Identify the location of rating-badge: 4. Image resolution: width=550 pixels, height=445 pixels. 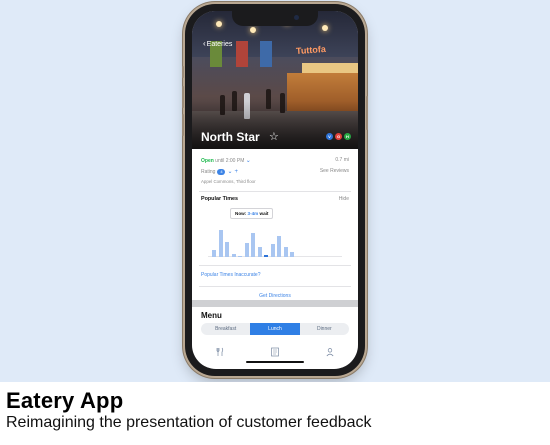
(221, 171).